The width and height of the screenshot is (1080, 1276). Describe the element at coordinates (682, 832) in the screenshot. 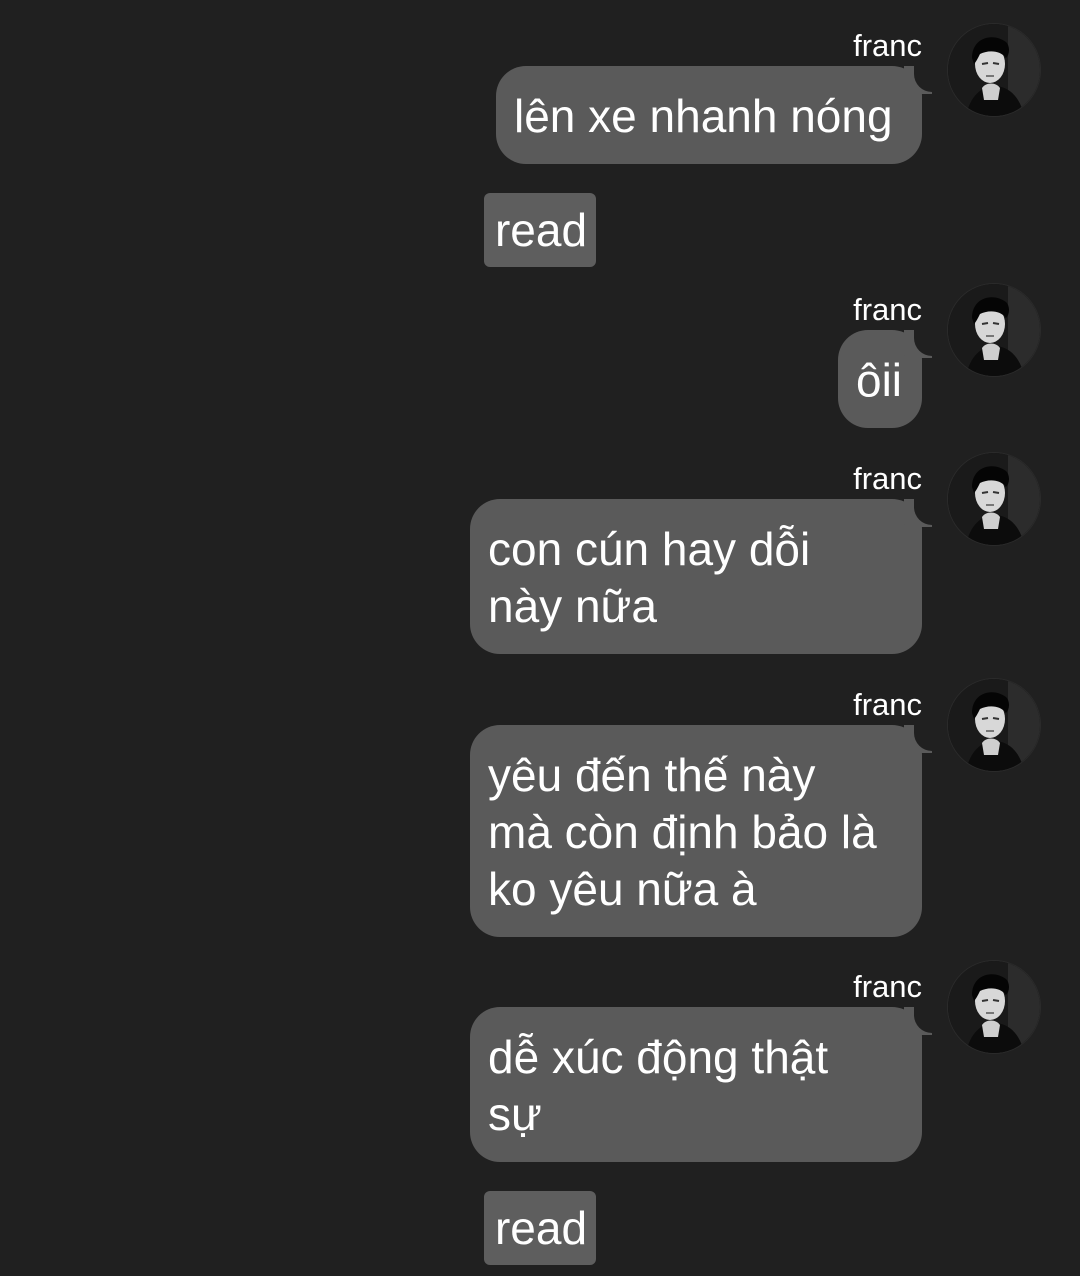

I see `message-text-line: mà còn định bảo là` at that location.